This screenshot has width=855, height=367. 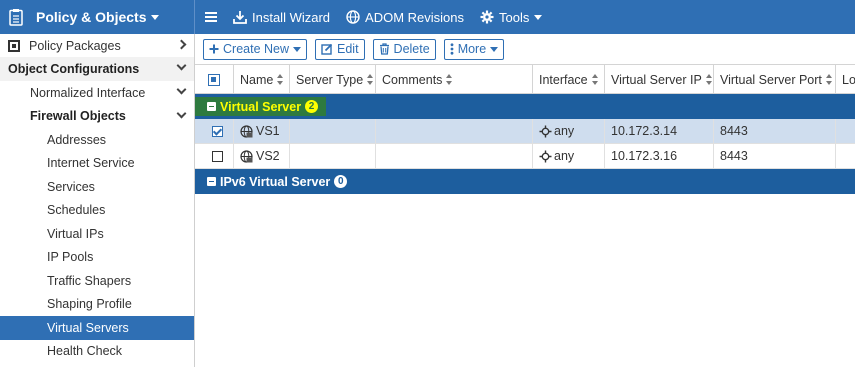 I want to click on table-row: VS2 any 10.172.3.16 8443, so click(x=525, y=156).